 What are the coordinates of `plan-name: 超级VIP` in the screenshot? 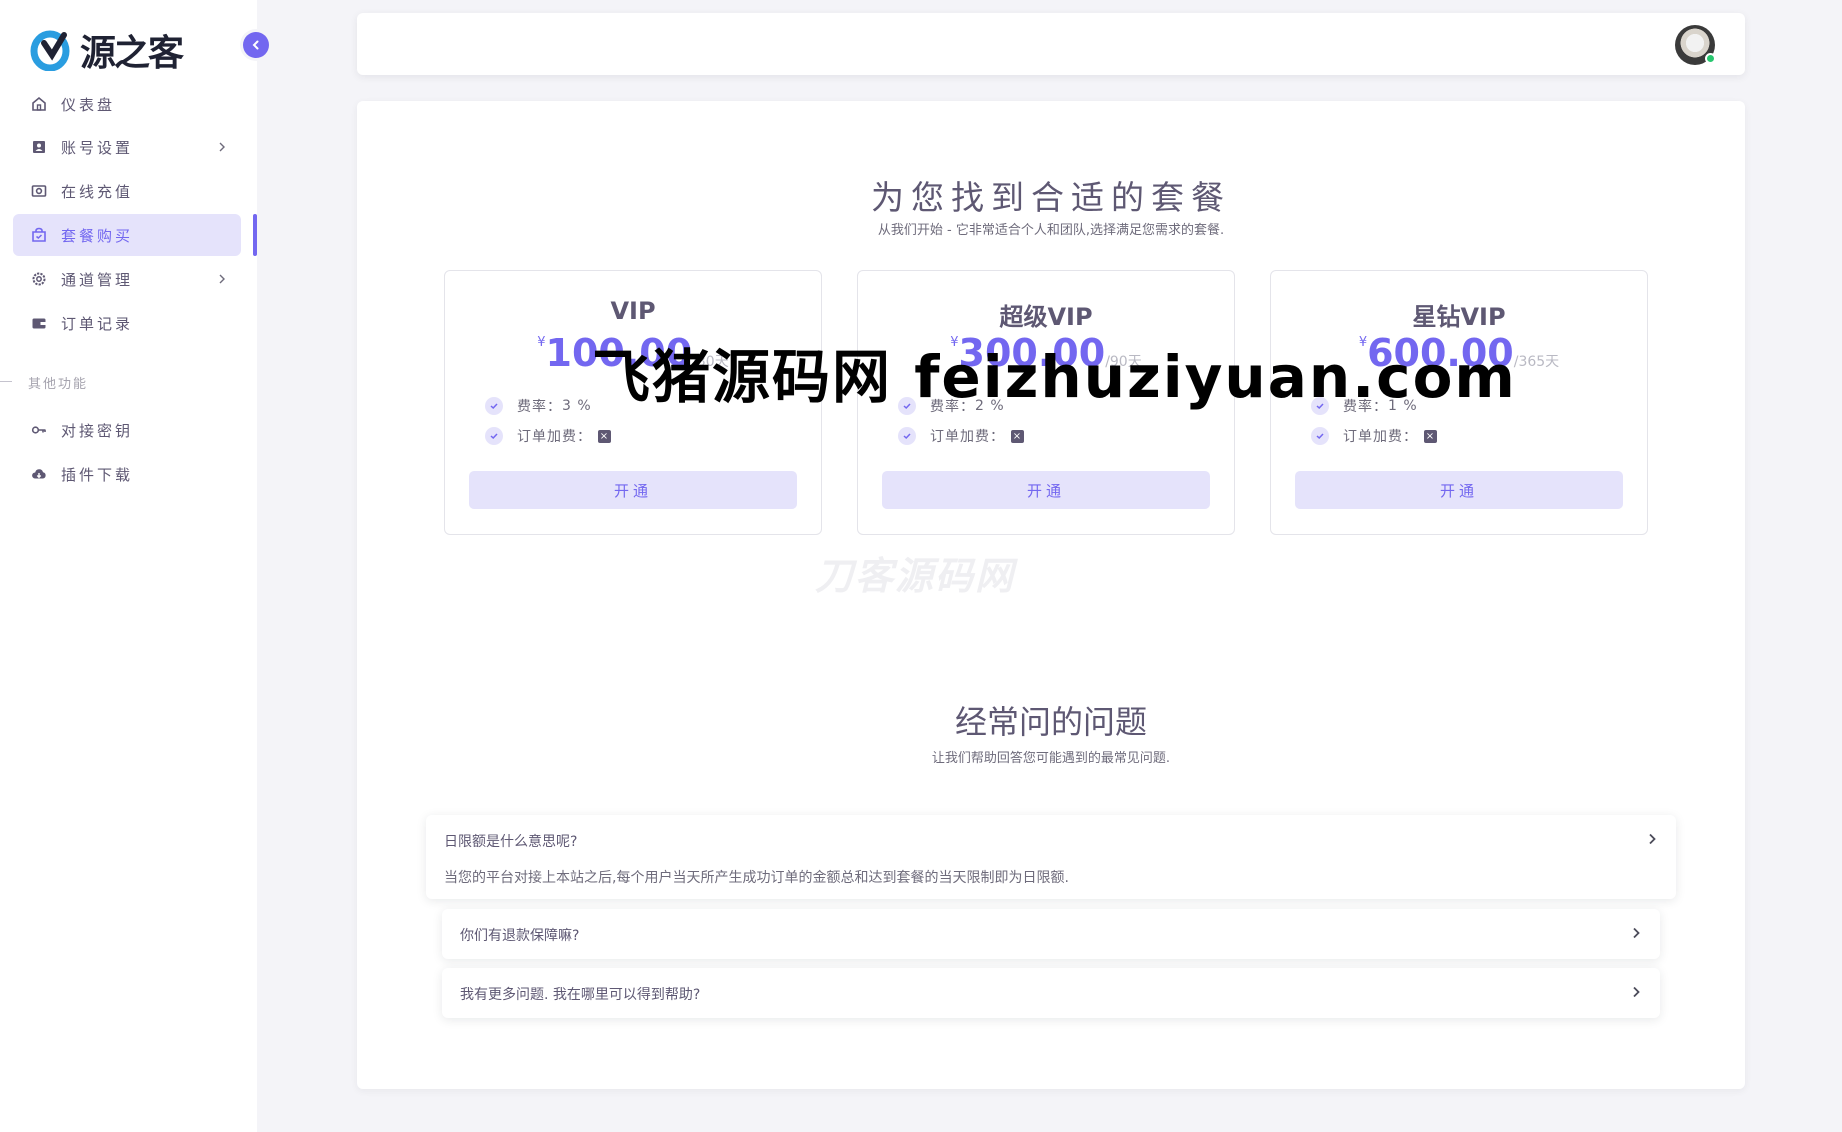 It's located at (1046, 317).